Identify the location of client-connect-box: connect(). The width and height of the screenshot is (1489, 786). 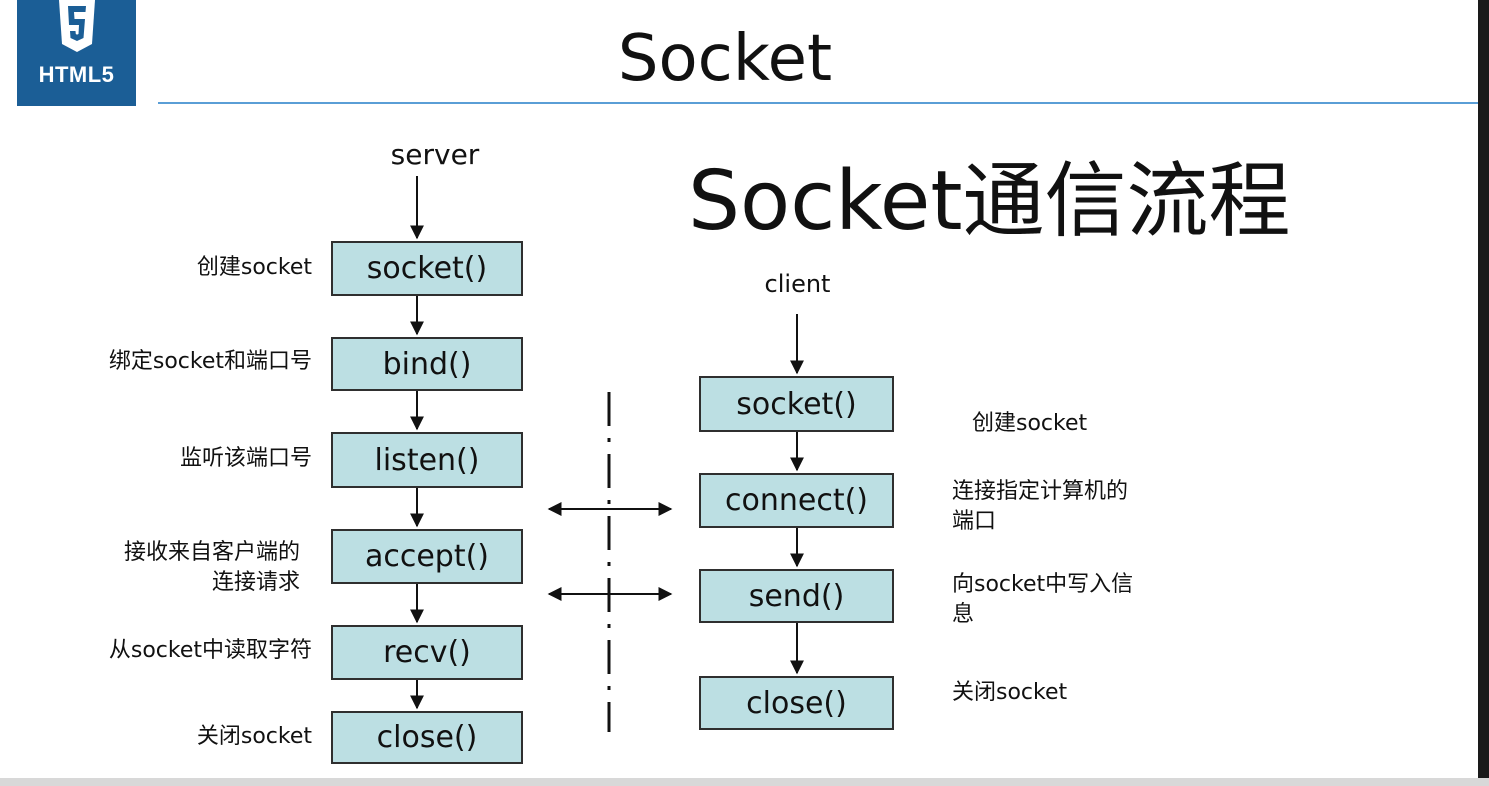
(796, 500).